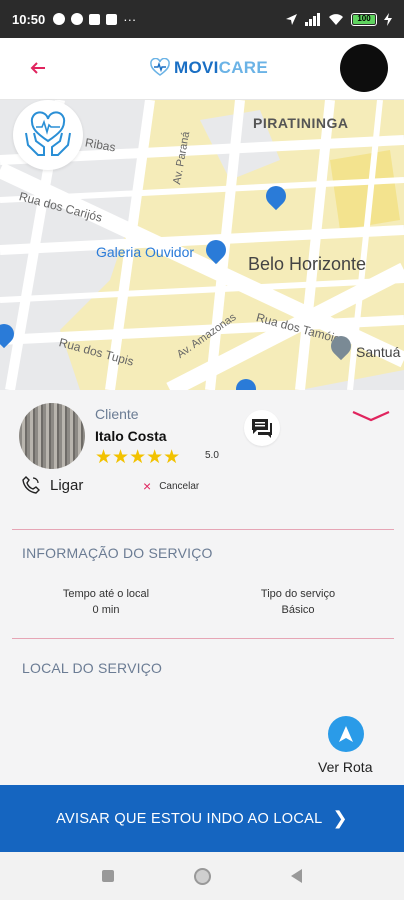 The image size is (404, 900). I want to click on close-icon: ×, so click(147, 486).